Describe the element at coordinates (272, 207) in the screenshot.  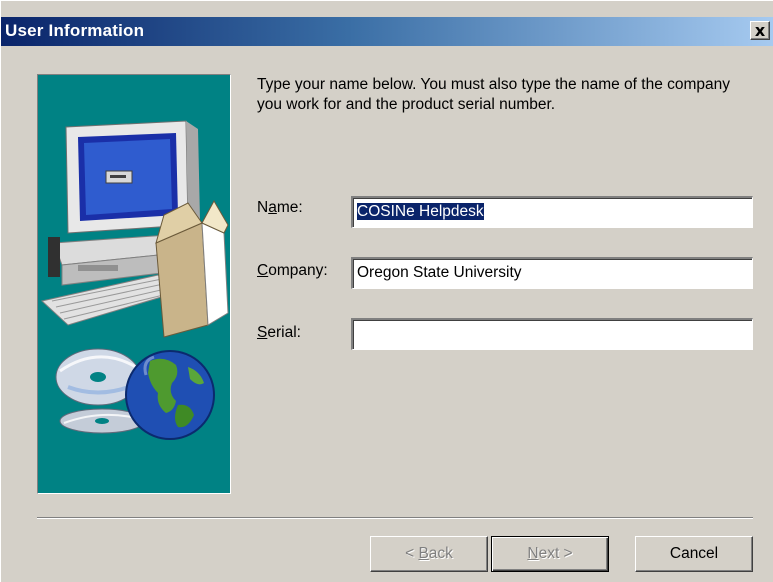
I see `name-label-accesskey: a` at that location.